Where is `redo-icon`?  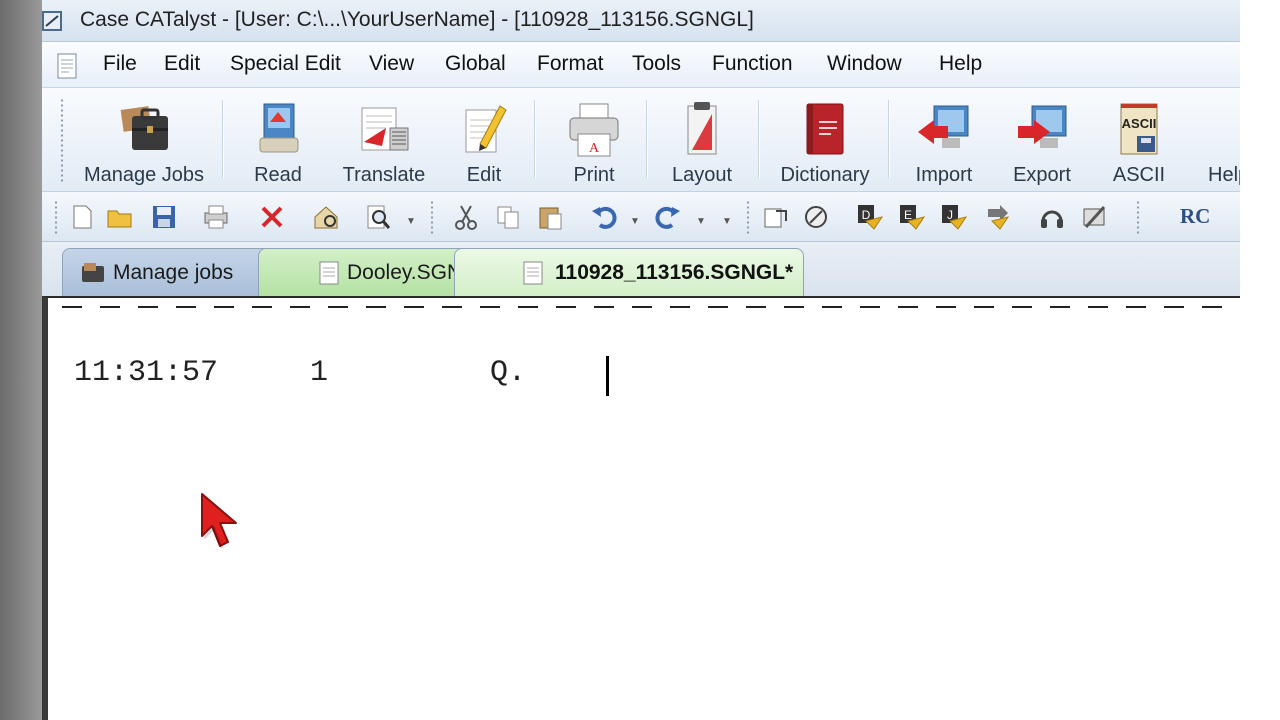 redo-icon is located at coordinates (668, 217).